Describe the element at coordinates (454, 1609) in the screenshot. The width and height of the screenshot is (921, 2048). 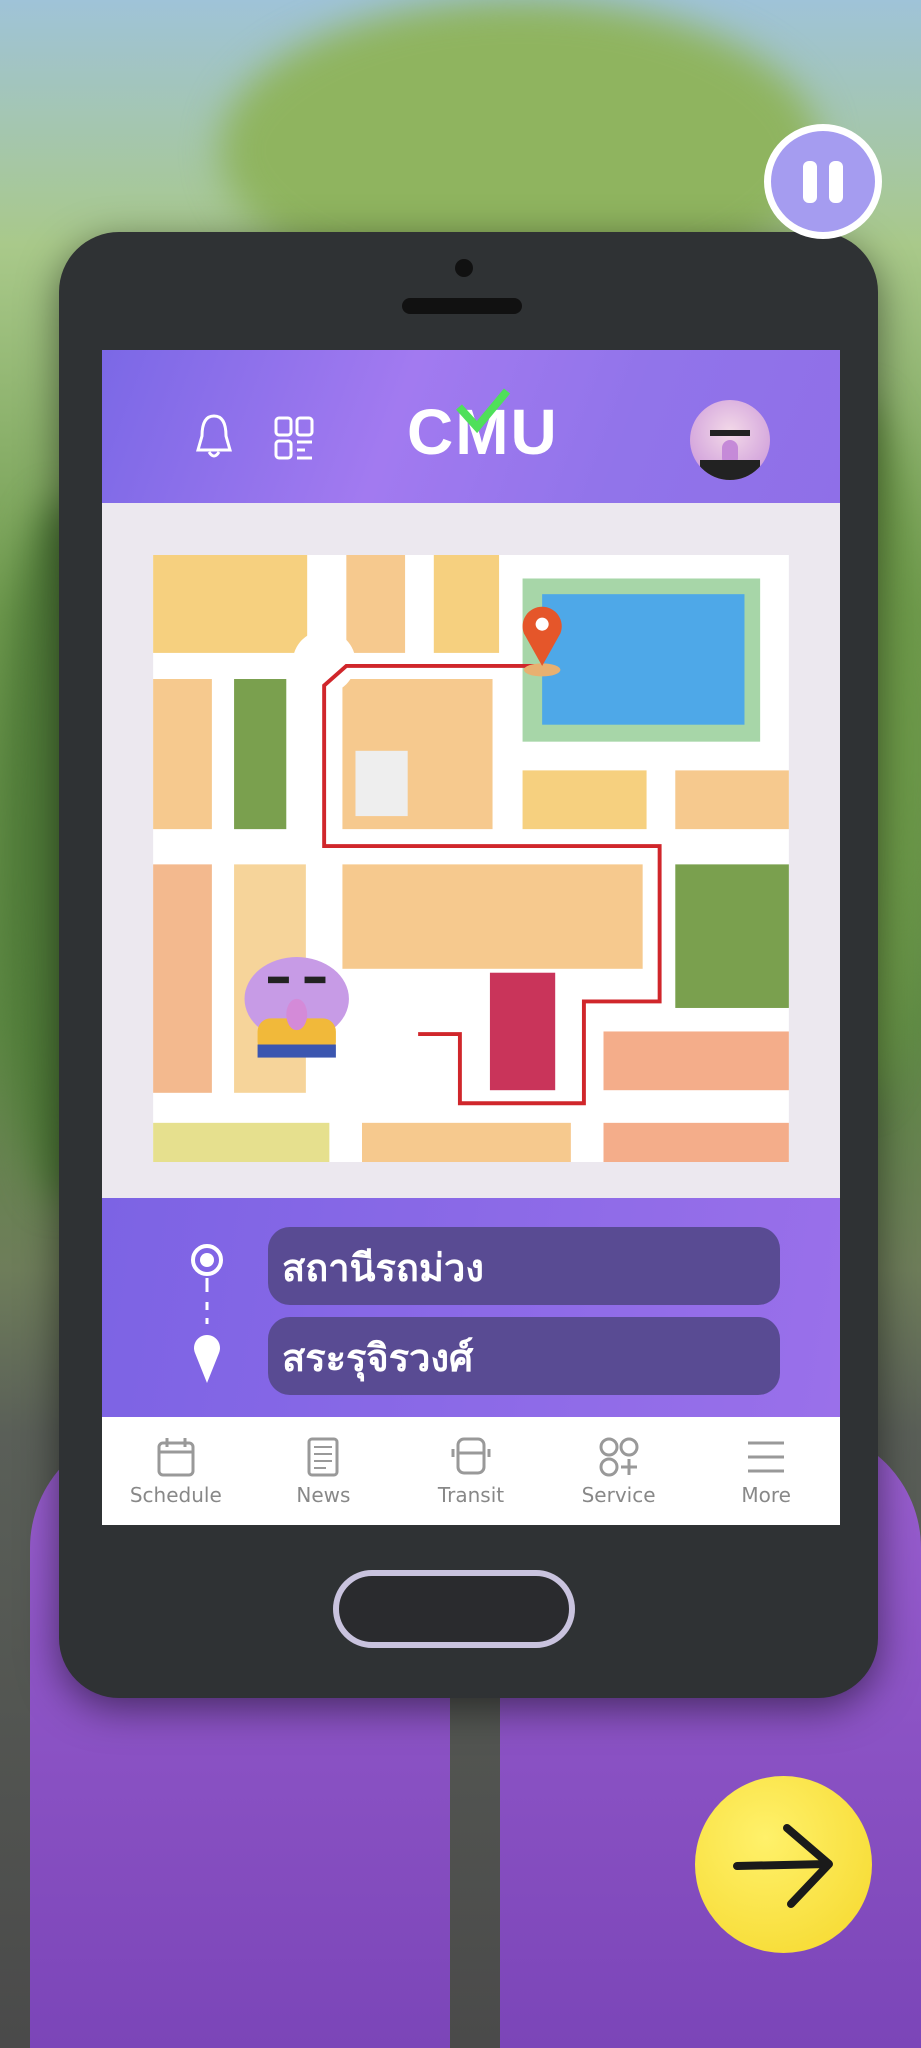
I see `phone-home-button` at that location.